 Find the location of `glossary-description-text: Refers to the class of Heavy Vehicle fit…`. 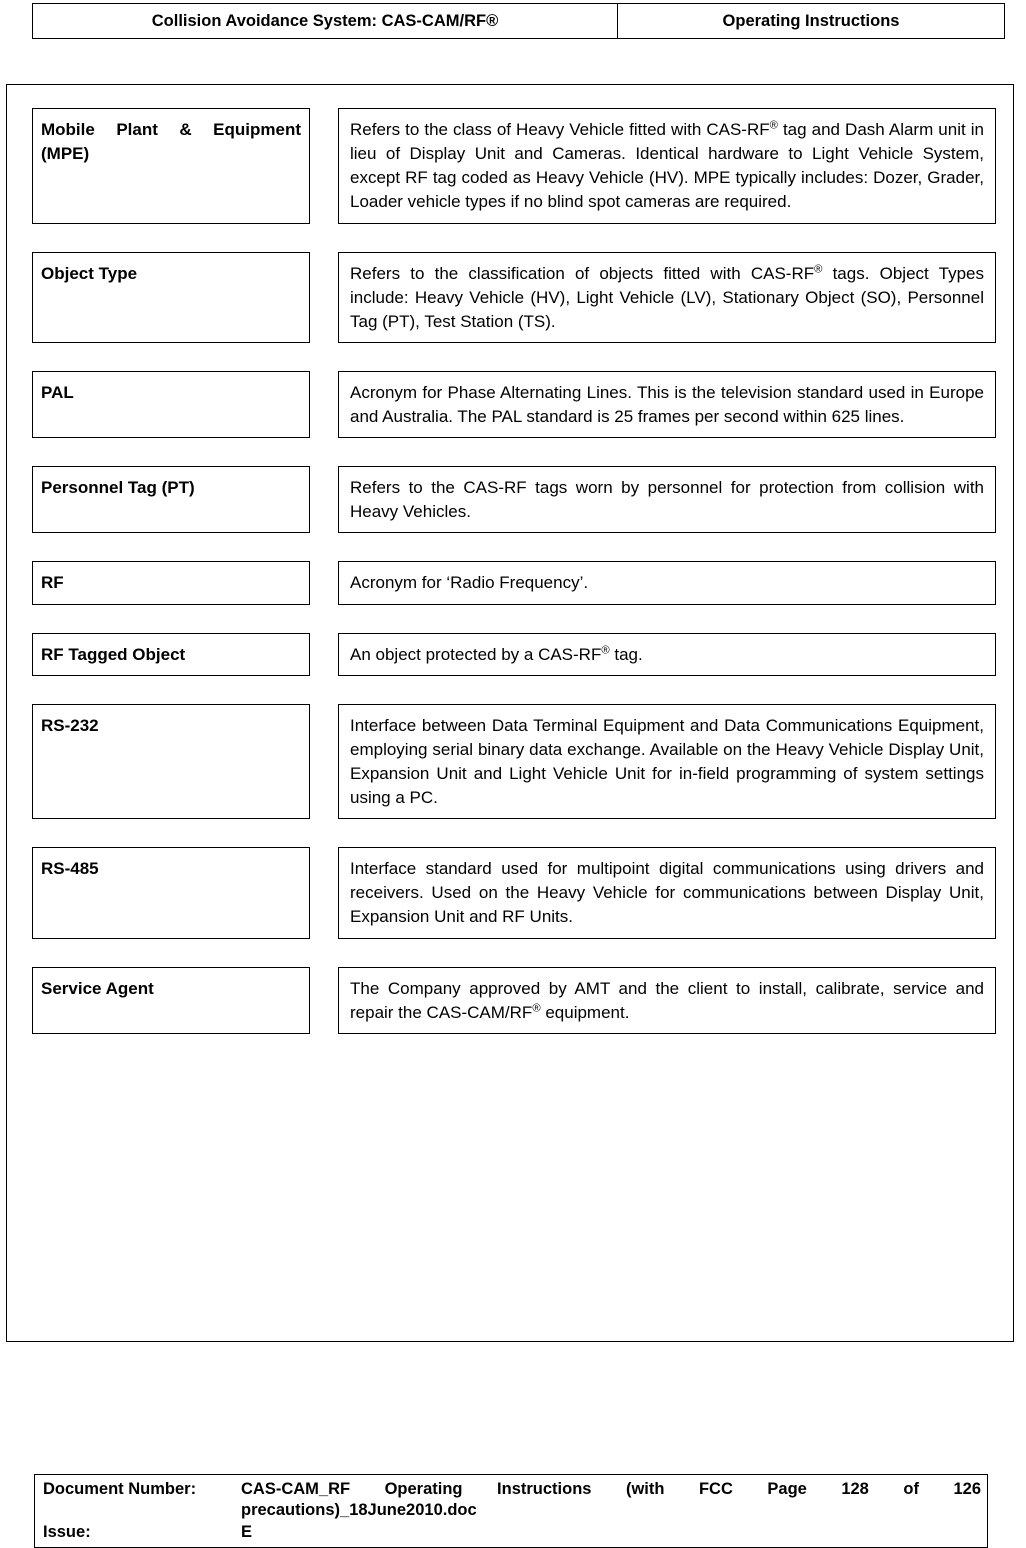

glossary-description-text: Refers to the class of Heavy Vehicle fit… is located at coordinates (667, 166).